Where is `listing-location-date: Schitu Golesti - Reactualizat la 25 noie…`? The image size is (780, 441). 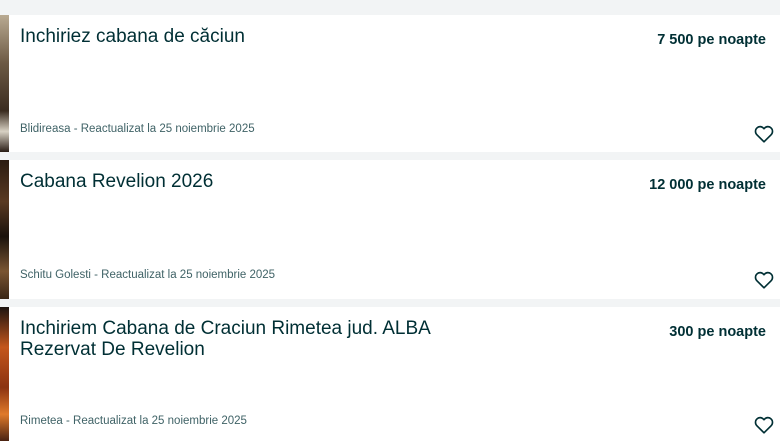
listing-location-date: Schitu Golesti - Reactualizat la 25 noie… is located at coordinates (148, 275).